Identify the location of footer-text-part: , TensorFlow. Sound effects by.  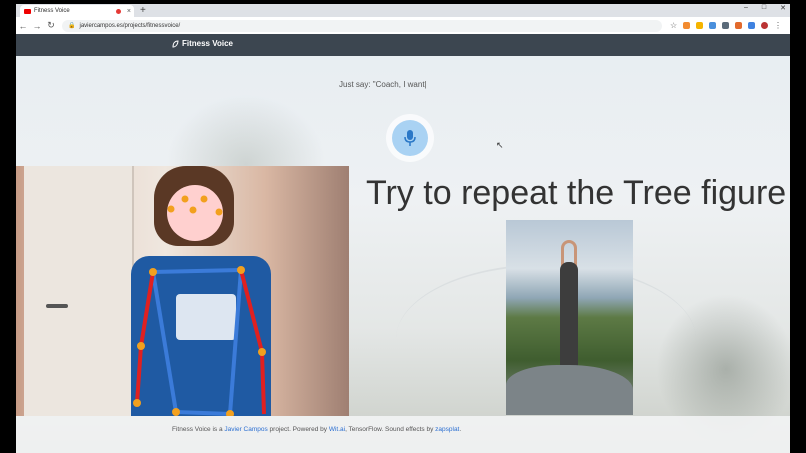
(390, 429).